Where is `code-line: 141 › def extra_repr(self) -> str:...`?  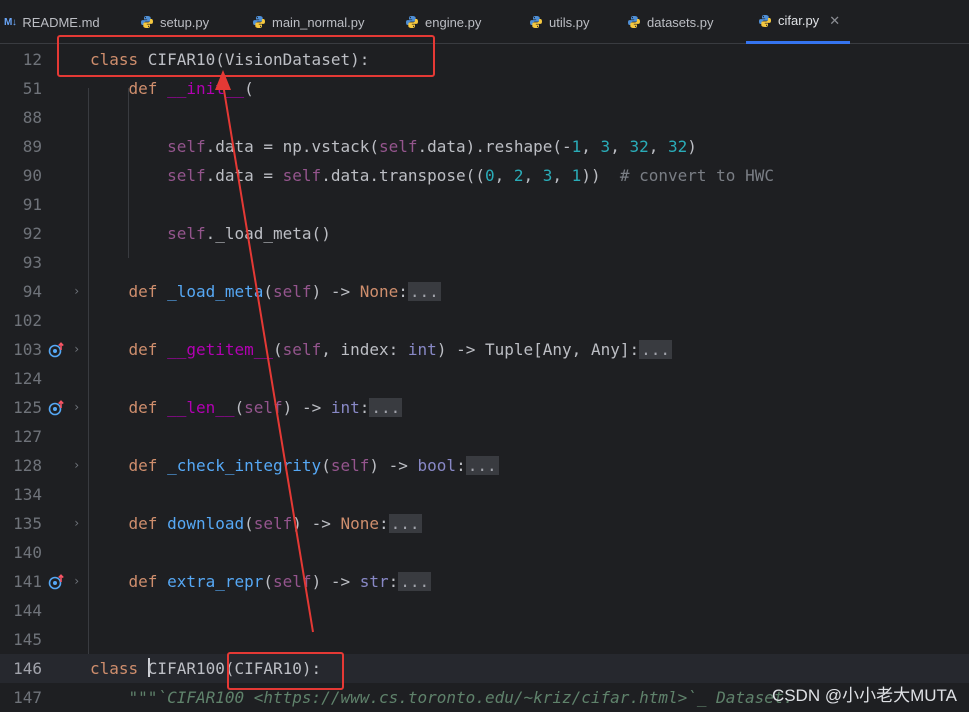 code-line: 141 › def extra_repr(self) -> str:... is located at coordinates (484, 581).